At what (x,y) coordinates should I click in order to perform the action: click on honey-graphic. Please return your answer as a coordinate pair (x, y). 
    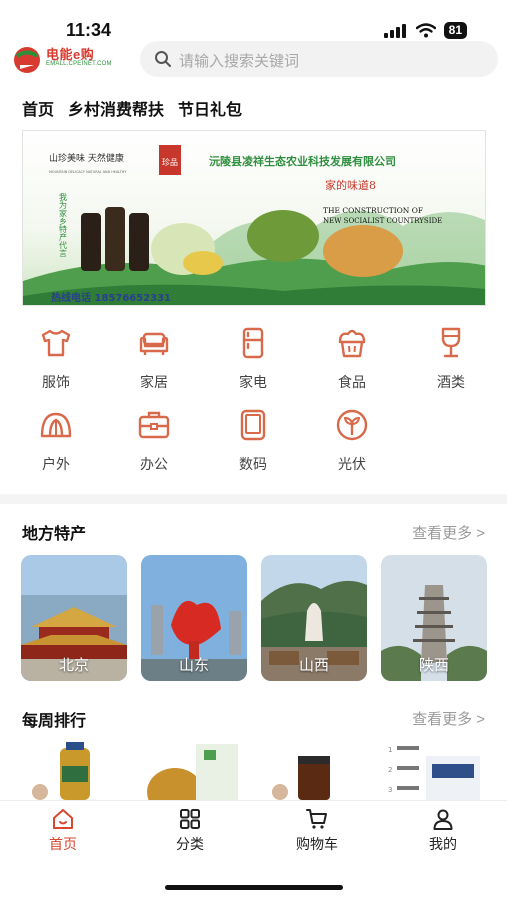
    Looking at the image, I should click on (363, 251).